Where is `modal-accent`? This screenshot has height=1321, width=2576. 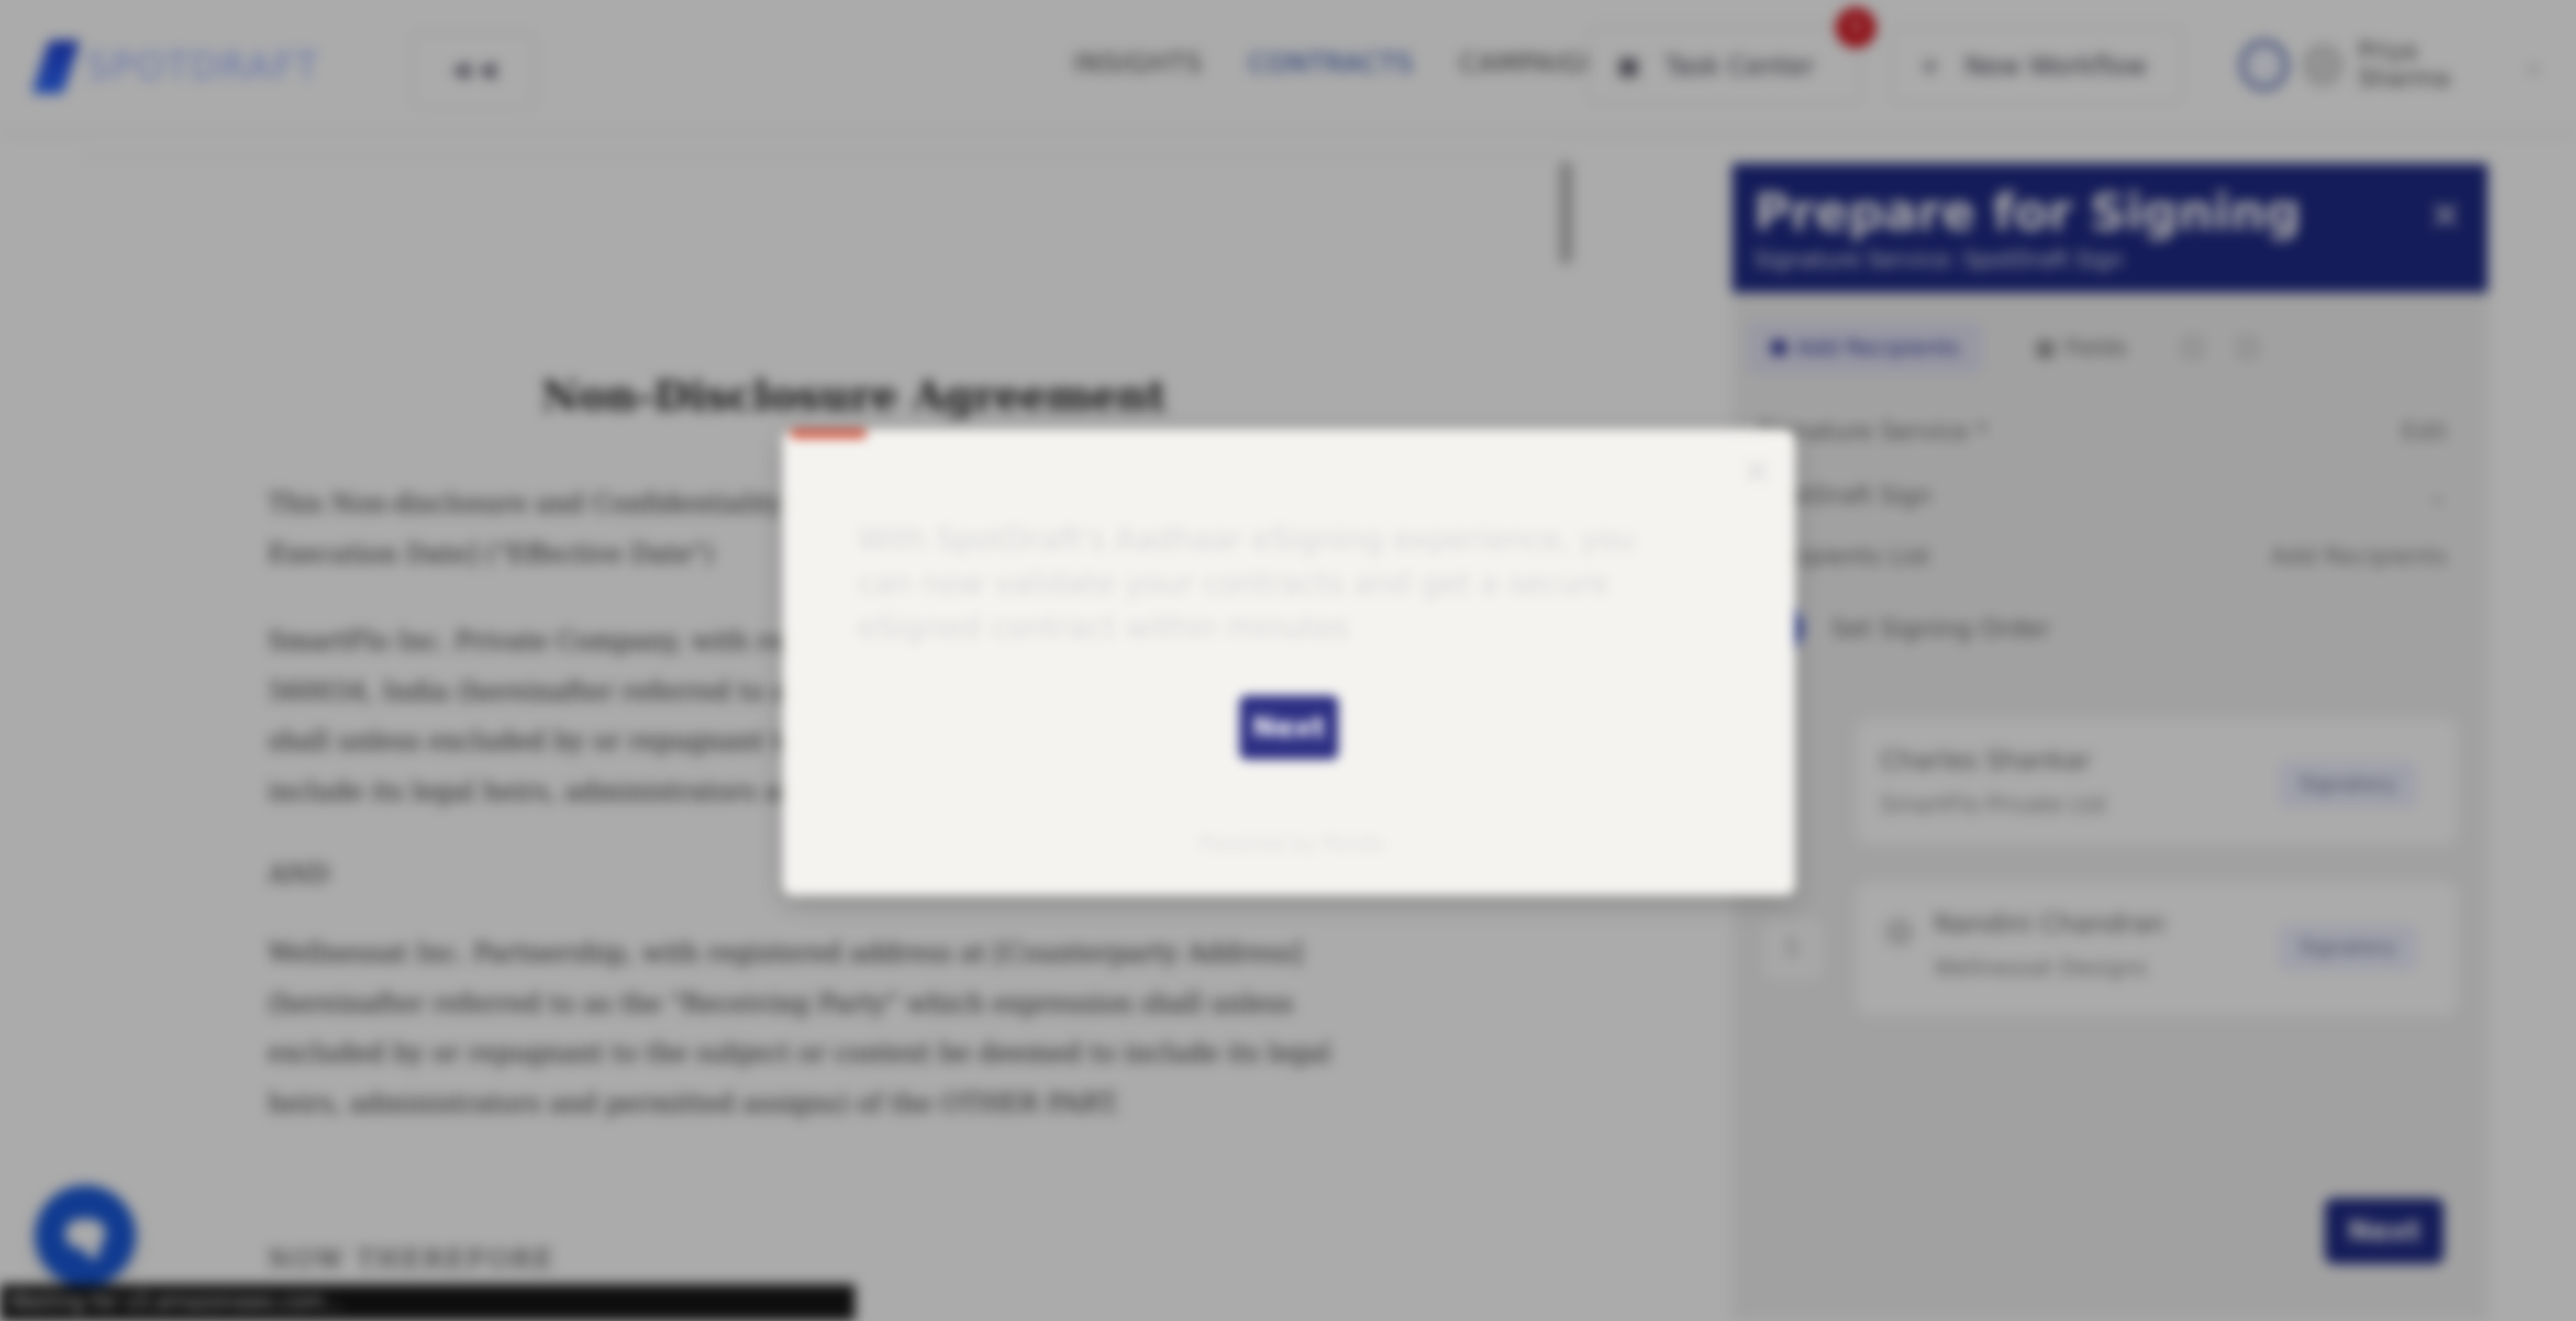 modal-accent is located at coordinates (828, 433).